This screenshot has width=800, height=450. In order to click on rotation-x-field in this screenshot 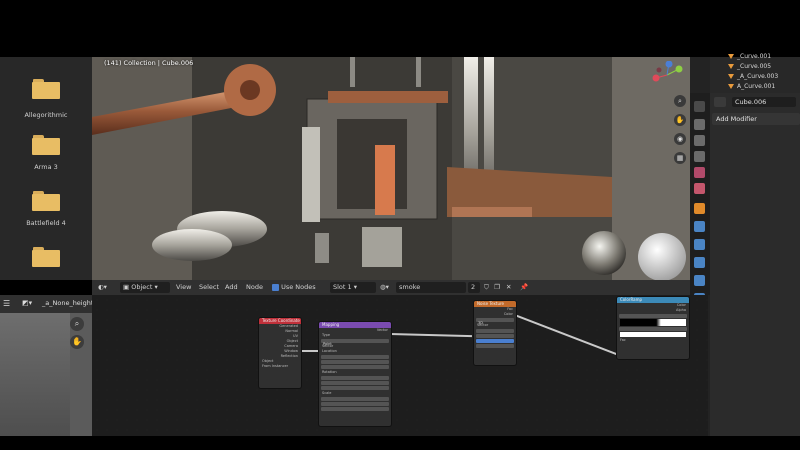, I will do `click(355, 378)`.